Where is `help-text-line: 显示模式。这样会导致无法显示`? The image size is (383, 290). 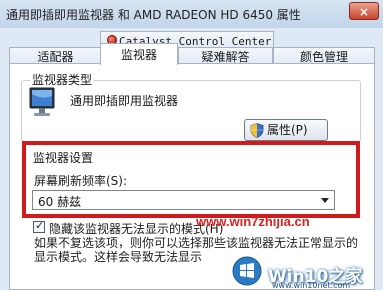
help-text-line: 显示模式。这样会导致无法显示 is located at coordinates (118, 257).